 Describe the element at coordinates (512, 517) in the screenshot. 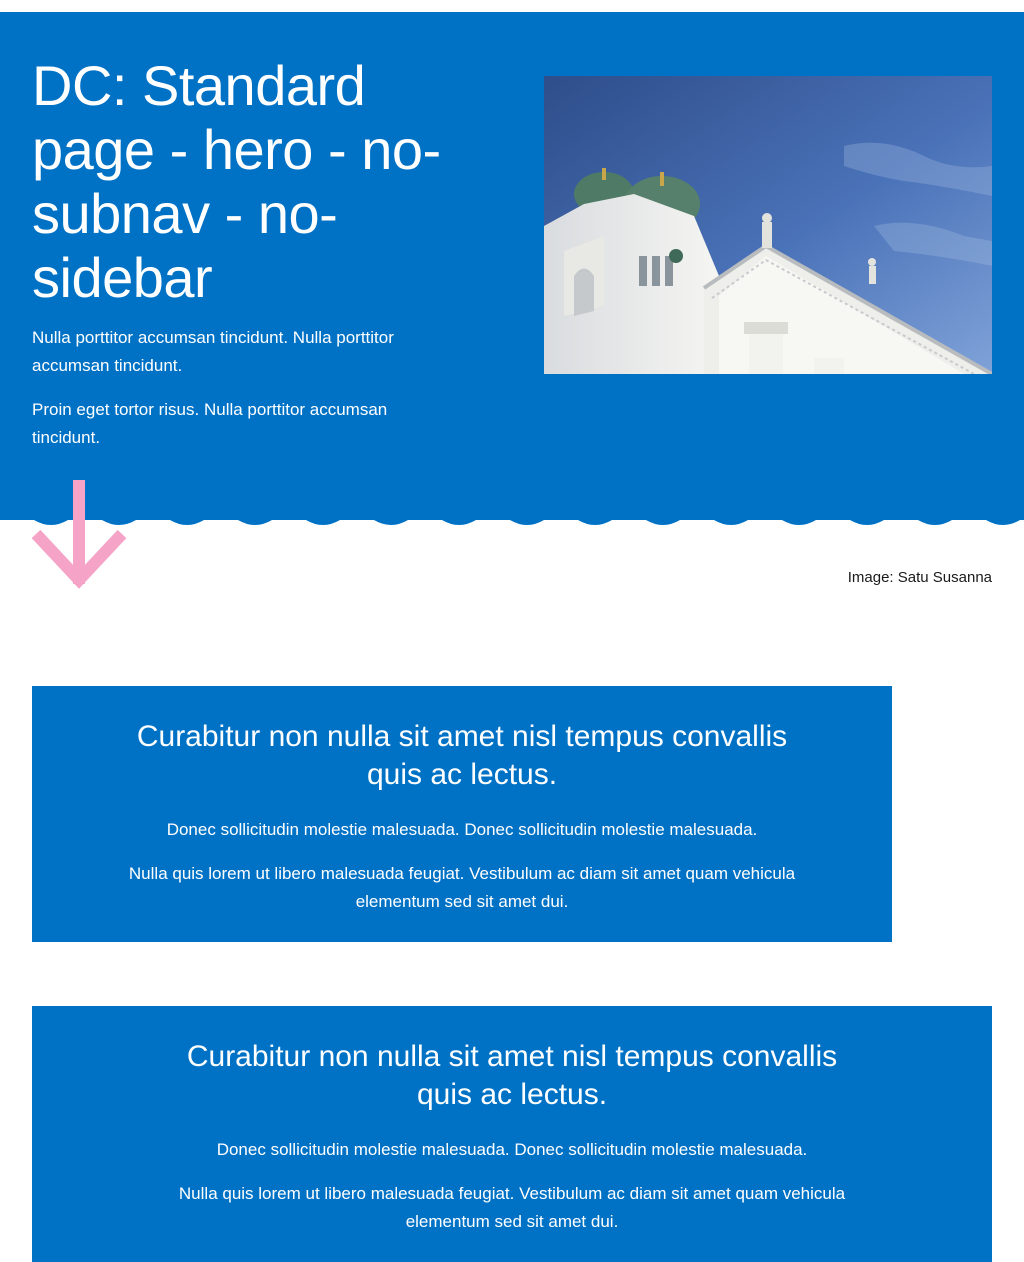

I see `wave-divider` at that location.